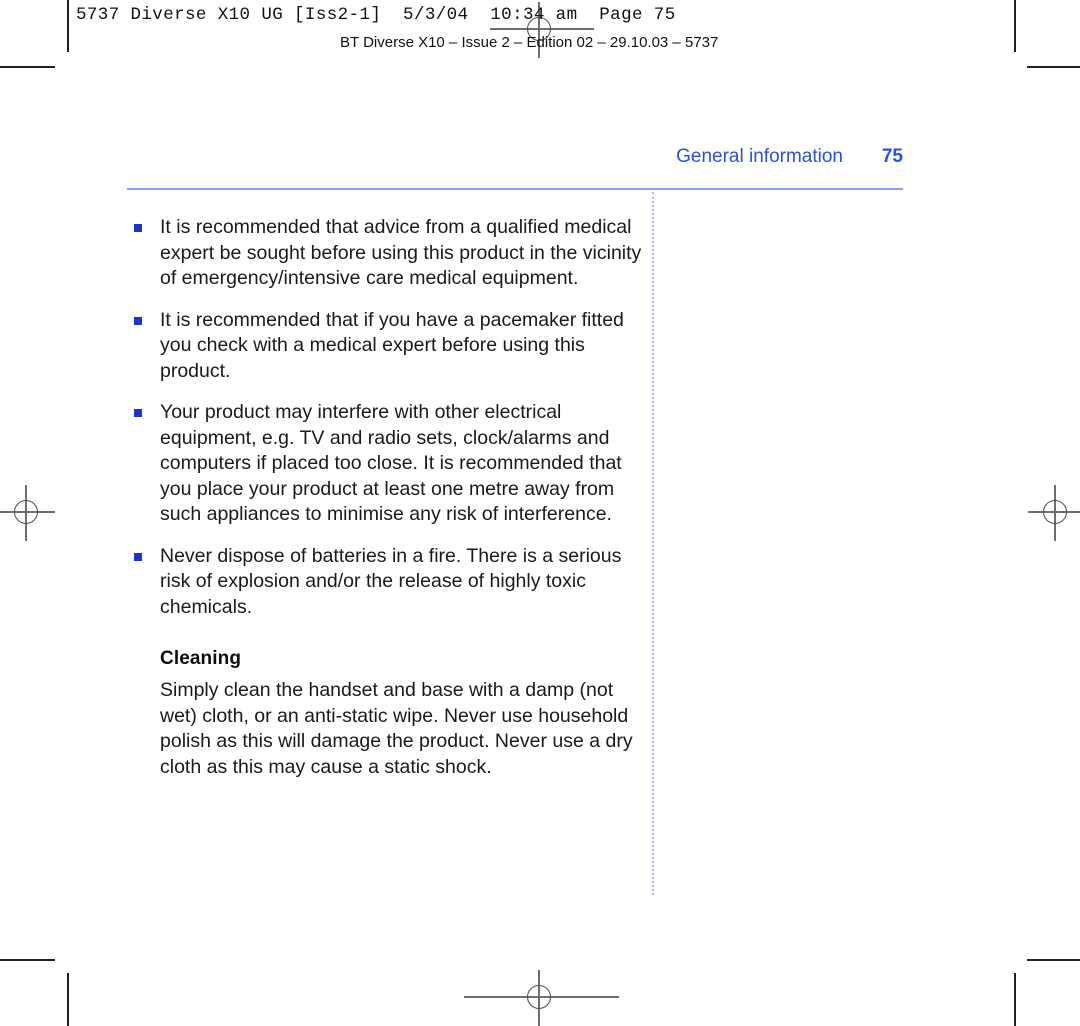 The width and height of the screenshot is (1080, 1026). I want to click on running-head: General information 75, so click(515, 157).